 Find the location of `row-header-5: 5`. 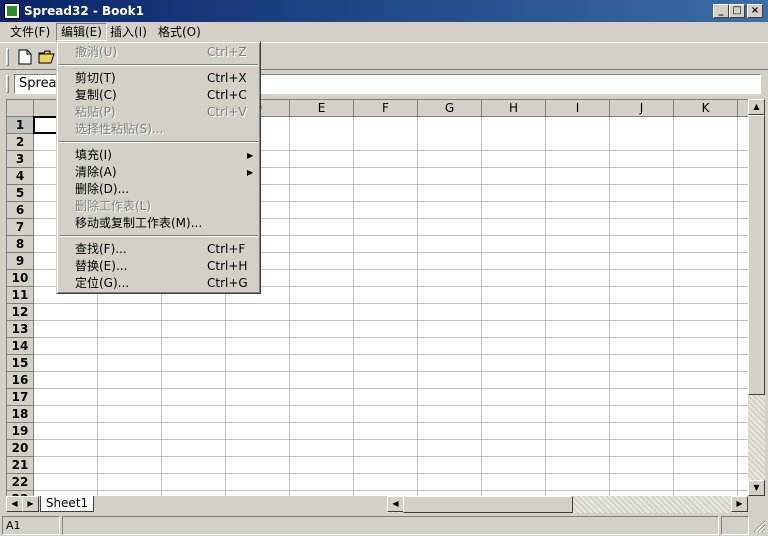

row-header-5: 5 is located at coordinates (20, 193).